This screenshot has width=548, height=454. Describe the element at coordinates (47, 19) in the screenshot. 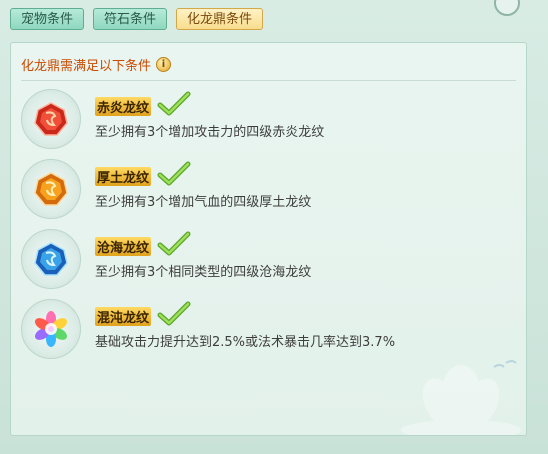

I see `tab-pet-conditions: 宠物条件` at that location.